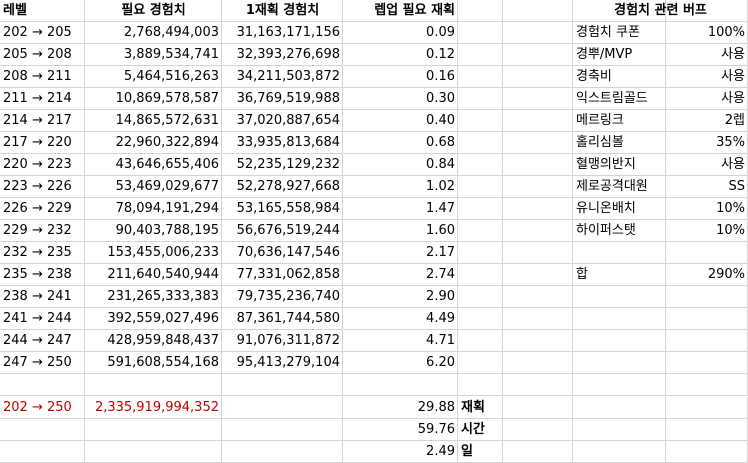  What do you see at coordinates (400, 231) in the screenshot?
I see `hunts-needed-cell: 1.60` at bounding box center [400, 231].